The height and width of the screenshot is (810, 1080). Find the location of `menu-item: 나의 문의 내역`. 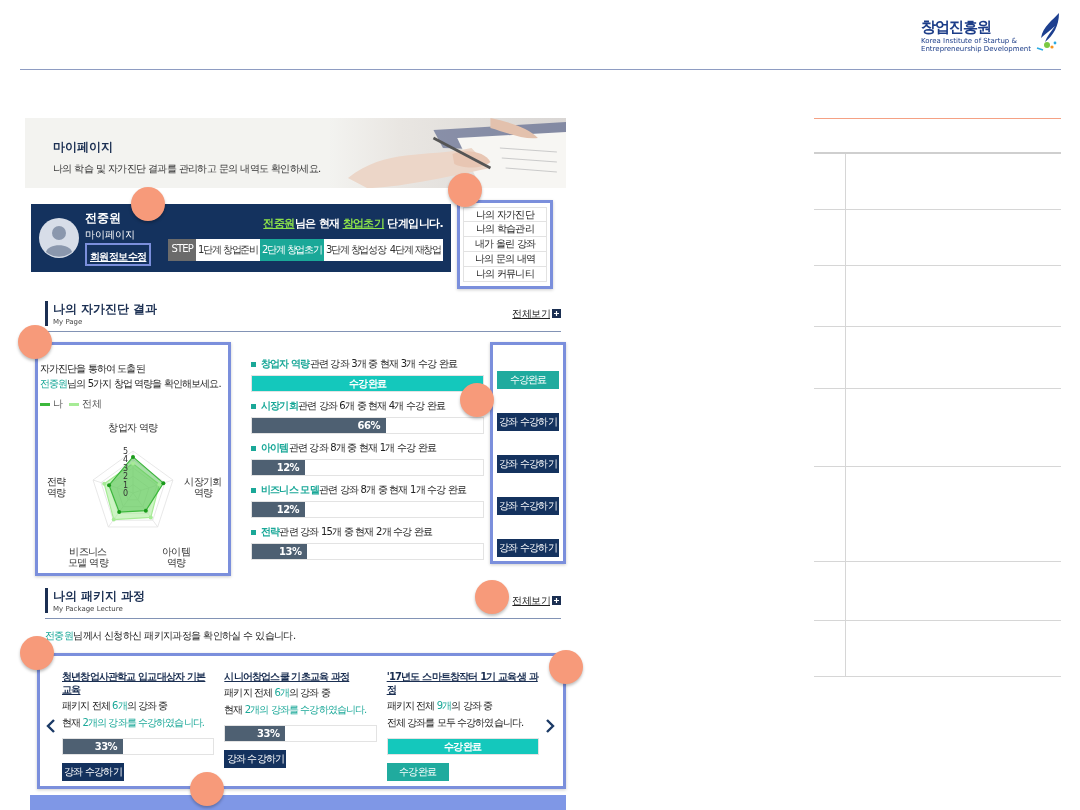

menu-item: 나의 문의 내역 is located at coordinates (505, 259).